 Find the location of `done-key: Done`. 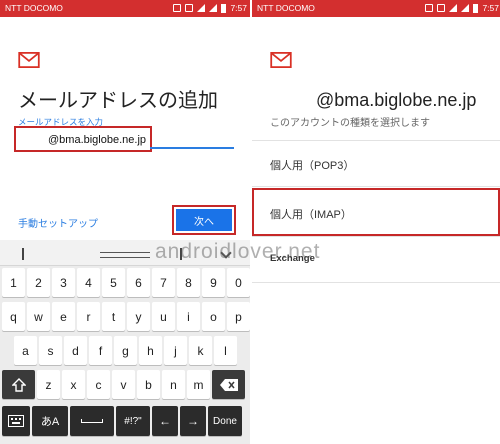

done-key: Done is located at coordinates (225, 421).